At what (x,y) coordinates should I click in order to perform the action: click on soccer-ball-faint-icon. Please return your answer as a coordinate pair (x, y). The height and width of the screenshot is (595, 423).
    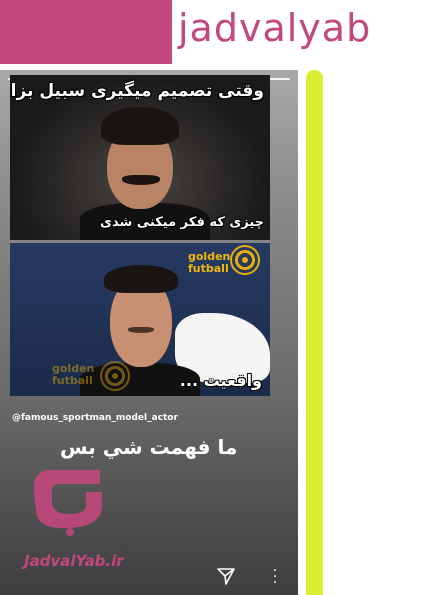
    Looking at the image, I should click on (115, 376).